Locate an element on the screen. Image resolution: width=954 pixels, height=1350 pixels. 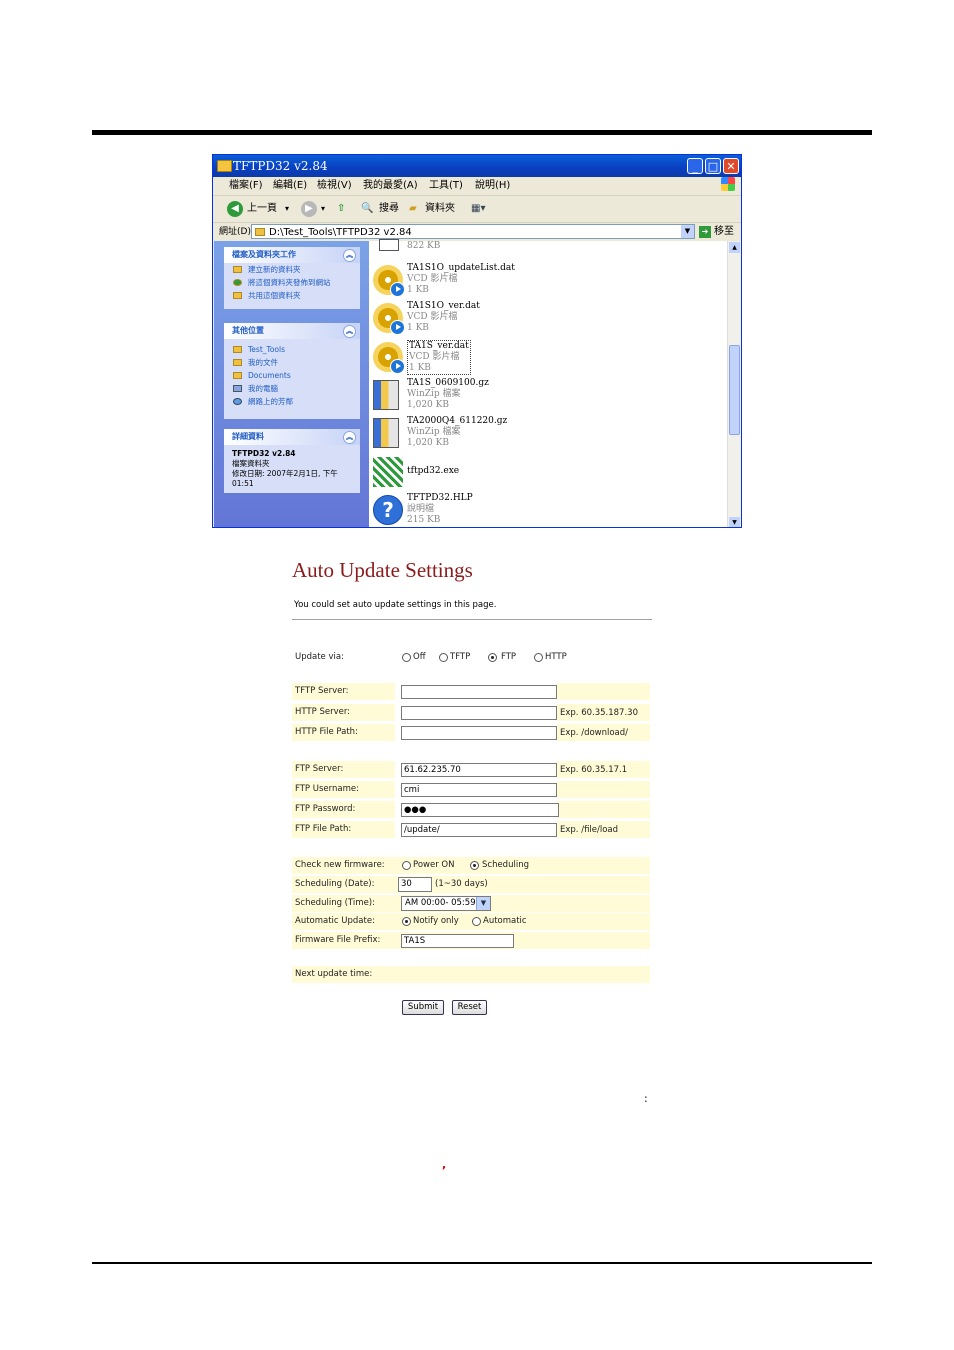
radio-power-on is located at coordinates (406, 865).